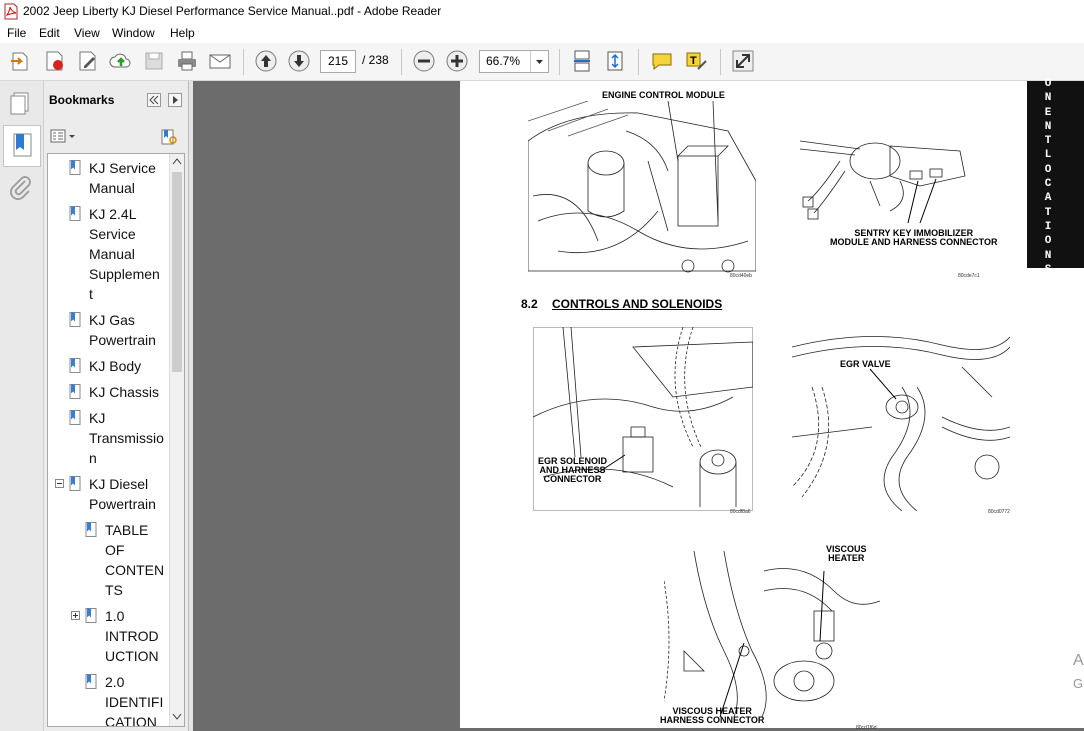 The width and height of the screenshot is (1084, 731). Describe the element at coordinates (642, 187) in the screenshot. I see `figure-engine-control-module` at that location.